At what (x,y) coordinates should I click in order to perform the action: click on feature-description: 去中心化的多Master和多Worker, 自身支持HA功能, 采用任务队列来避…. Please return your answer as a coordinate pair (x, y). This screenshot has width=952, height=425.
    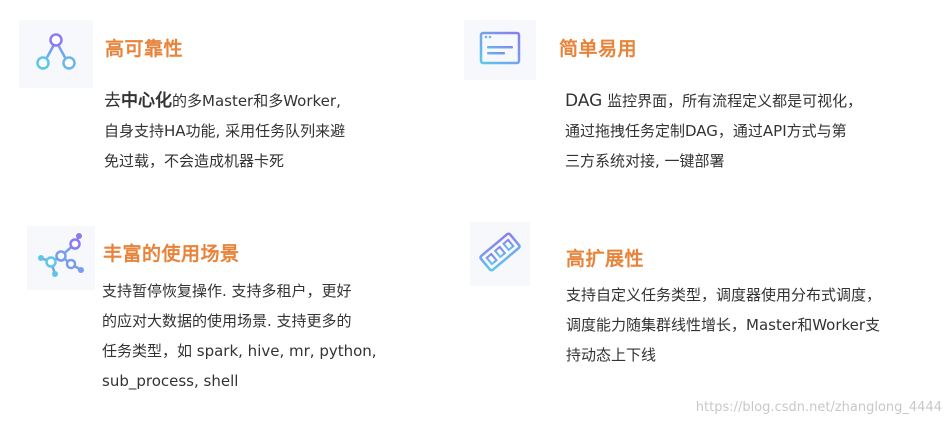
    Looking at the image, I should click on (224, 131).